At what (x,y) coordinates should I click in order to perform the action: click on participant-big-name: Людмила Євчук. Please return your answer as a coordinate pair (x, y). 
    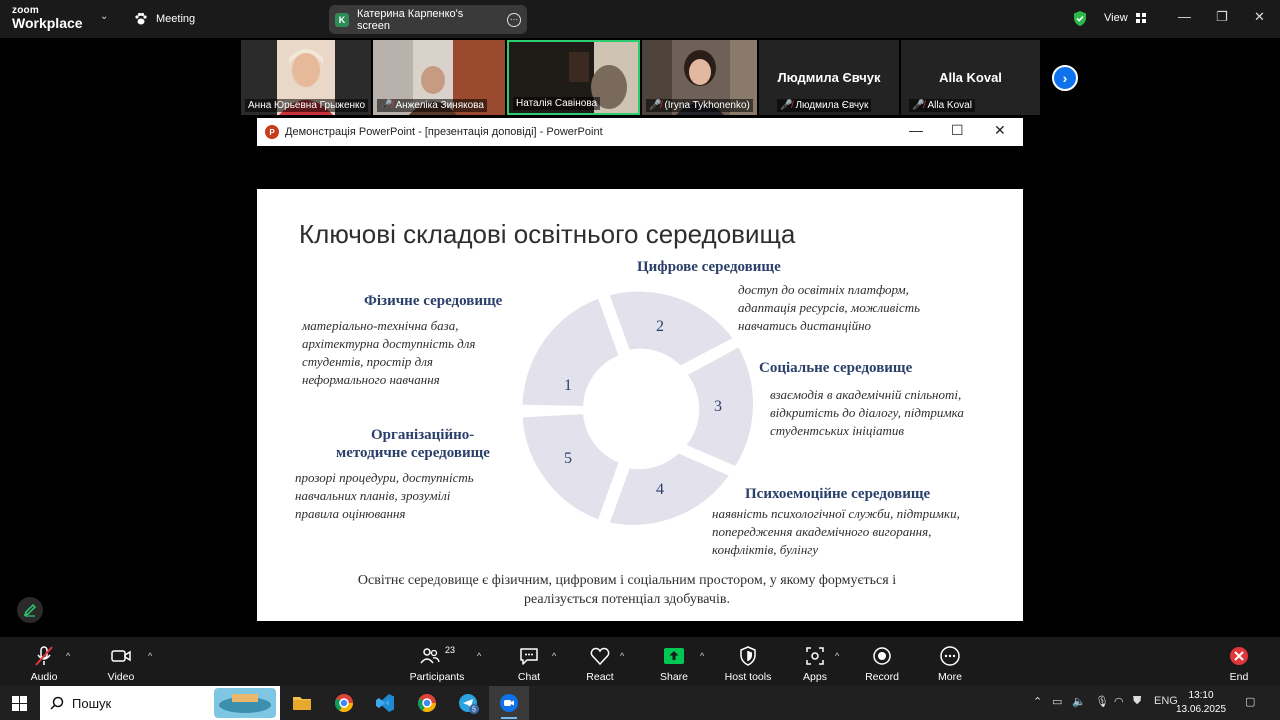
    Looking at the image, I should click on (829, 77).